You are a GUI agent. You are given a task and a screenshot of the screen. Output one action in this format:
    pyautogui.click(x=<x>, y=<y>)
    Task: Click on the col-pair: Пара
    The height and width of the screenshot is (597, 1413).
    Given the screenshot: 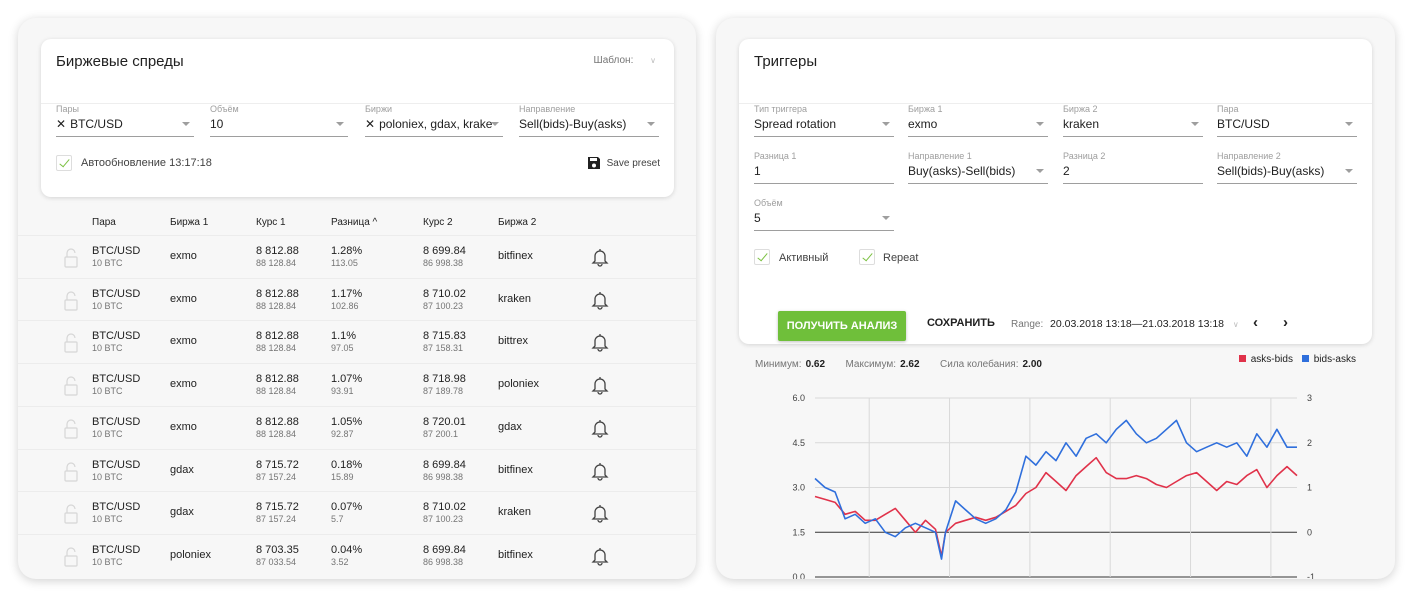 What is the action you would take?
    pyautogui.click(x=104, y=222)
    